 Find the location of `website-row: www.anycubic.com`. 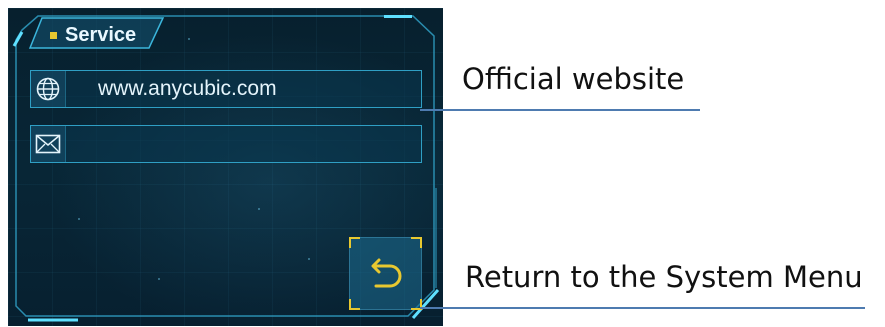

website-row: www.anycubic.com is located at coordinates (226, 89).